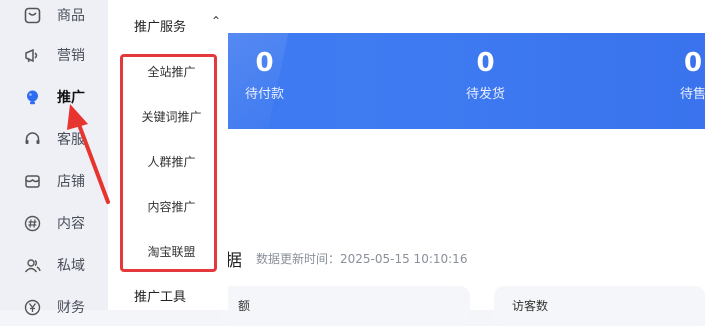 This screenshot has height=326, width=705. What do you see at coordinates (71, 308) in the screenshot?
I see `sidebar-item-label: 财务` at bounding box center [71, 308].